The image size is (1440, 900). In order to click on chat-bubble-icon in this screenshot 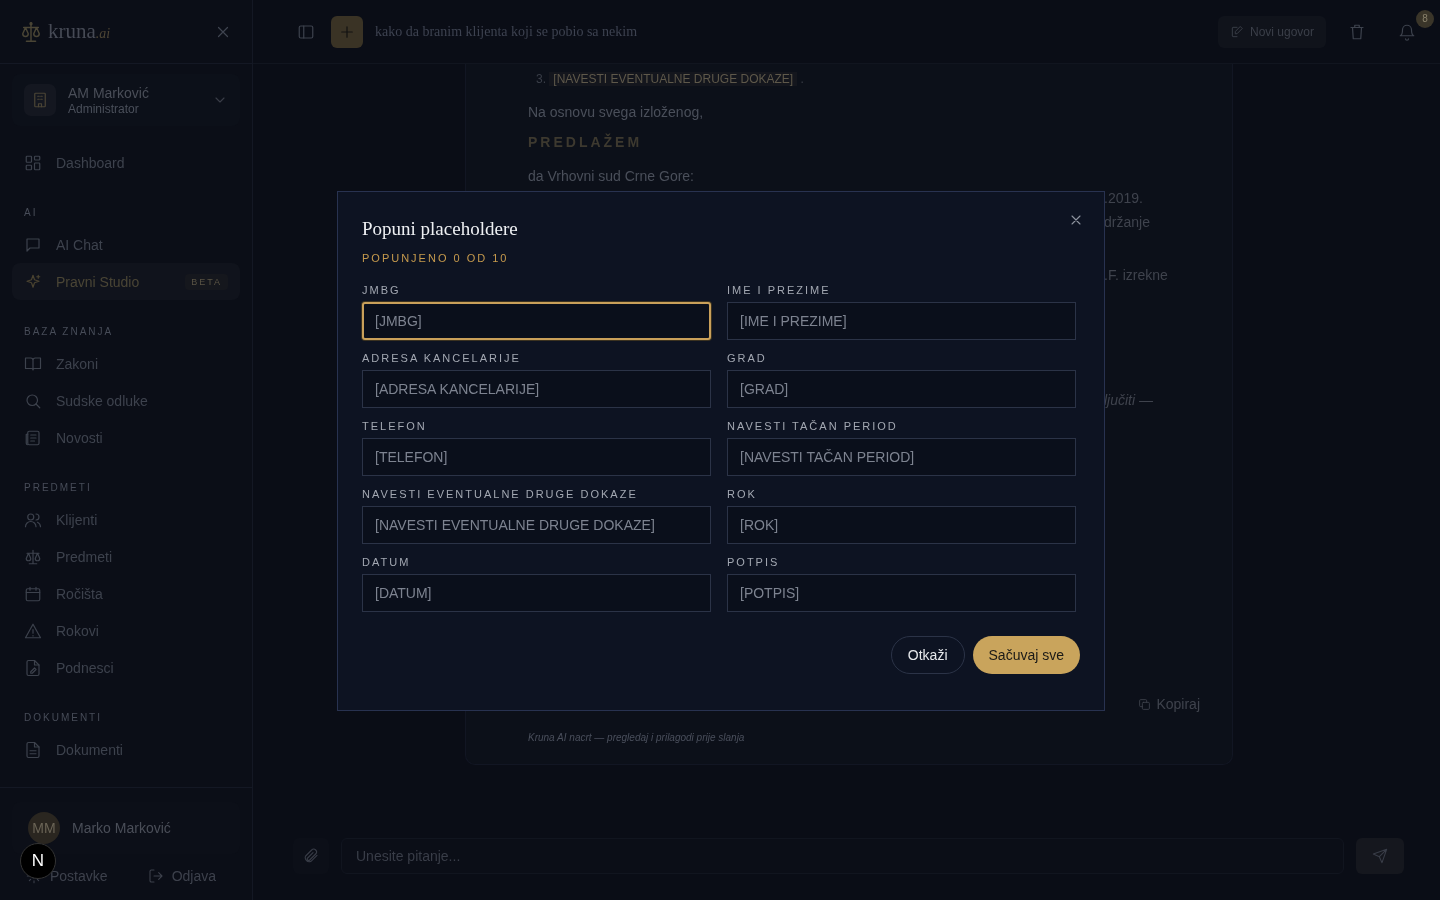, I will do `click(33, 244)`.